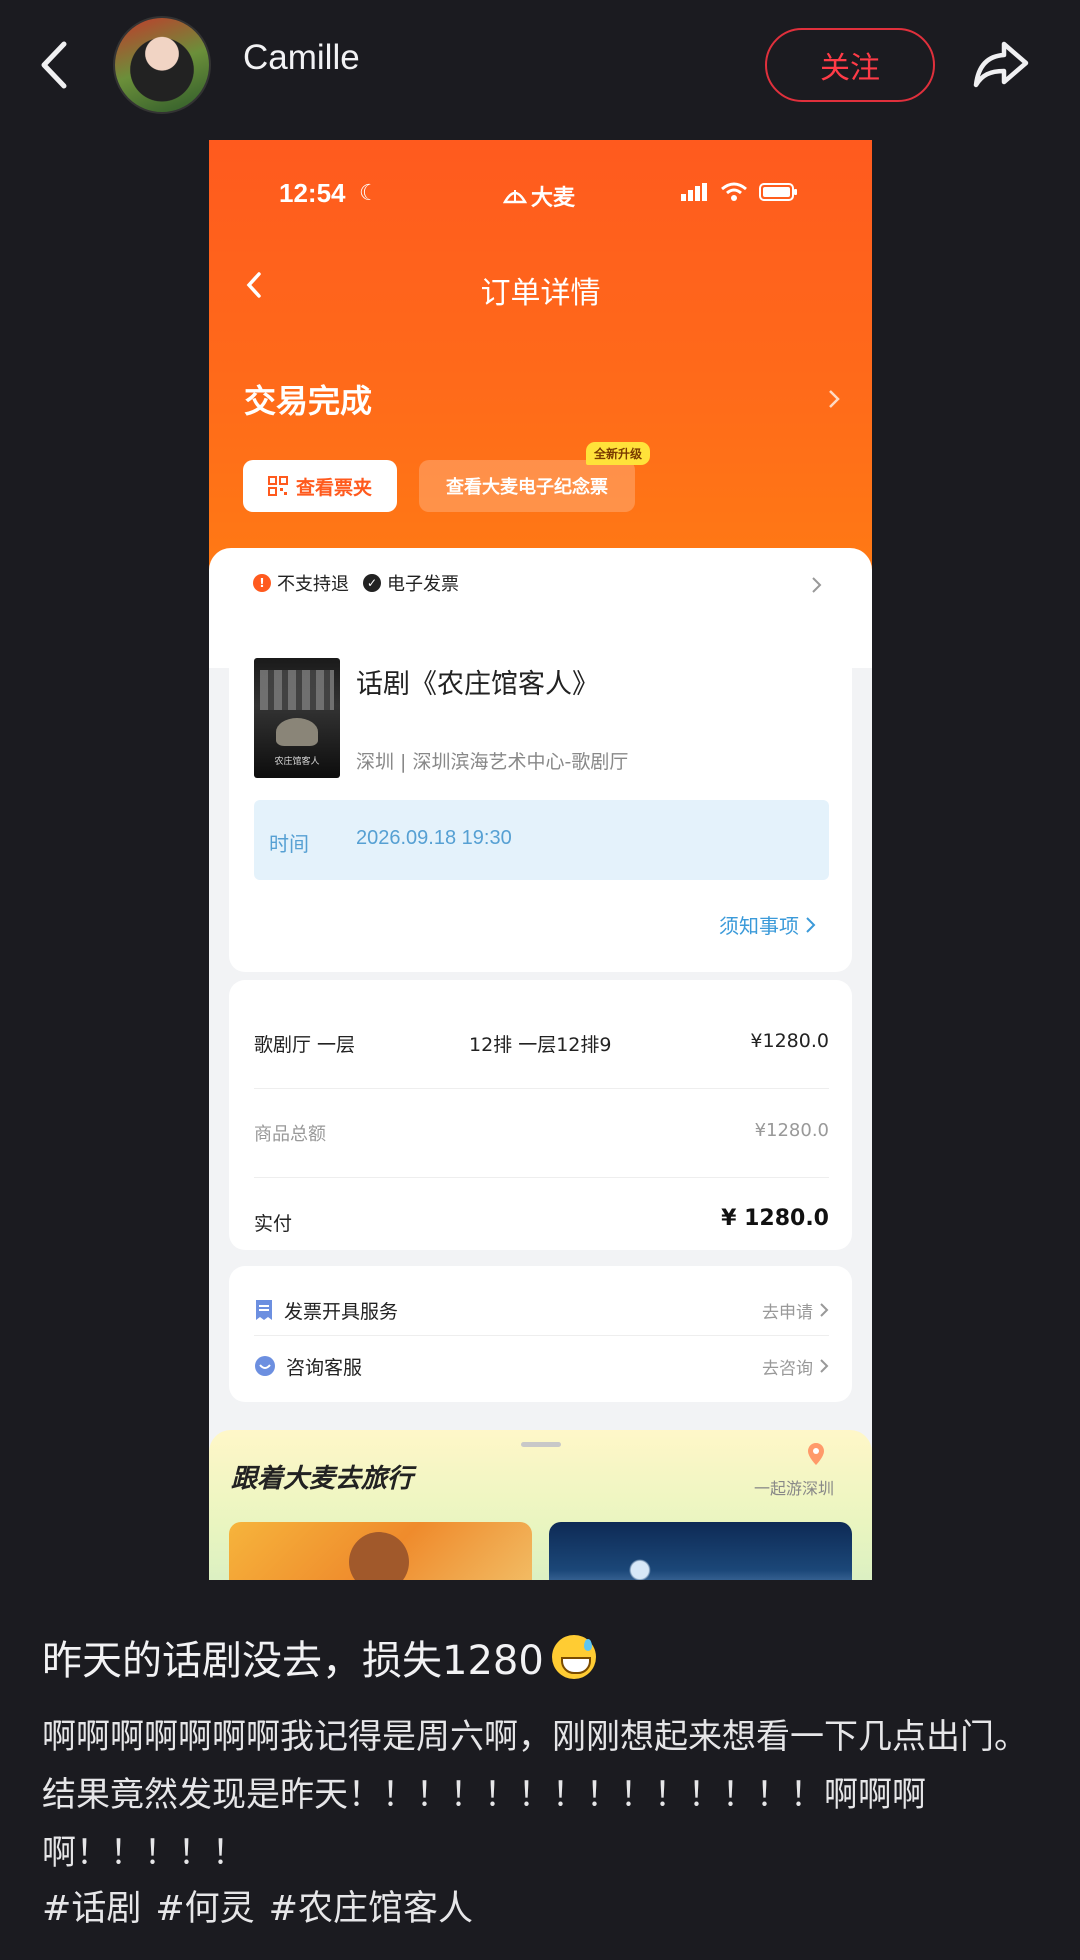 The image size is (1080, 1960). Describe the element at coordinates (265, 1366) in the screenshot. I see `chat-icon` at that location.